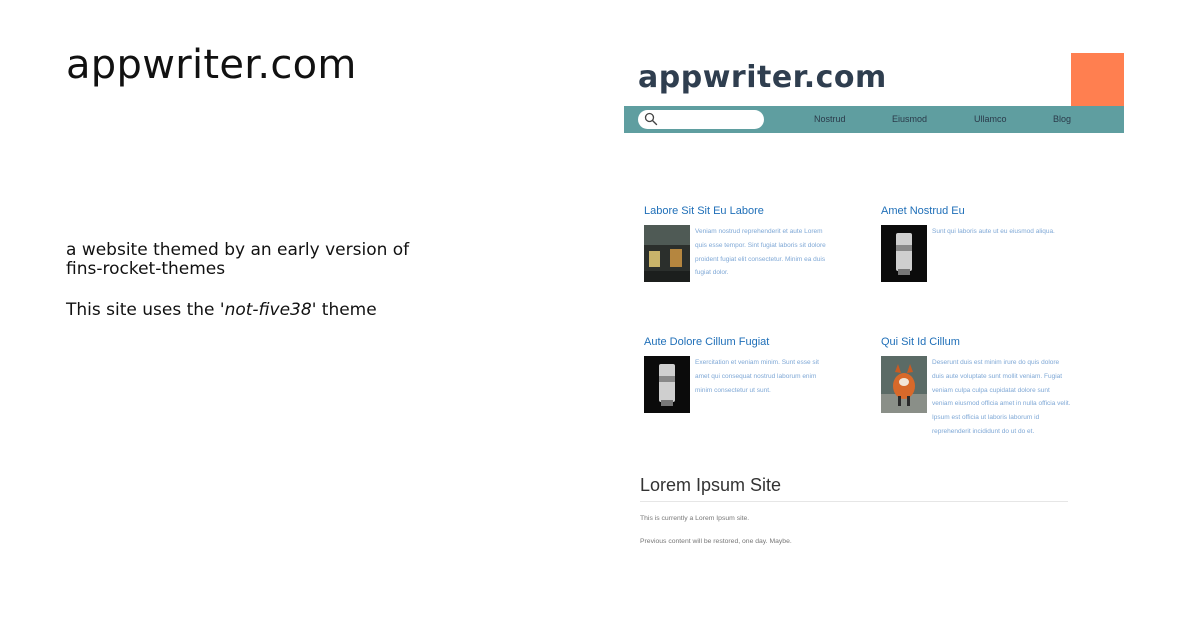  Describe the element at coordinates (874, 119) in the screenshot. I see `navbar: Nostrud Eiusmod Ullamco Blog` at that location.